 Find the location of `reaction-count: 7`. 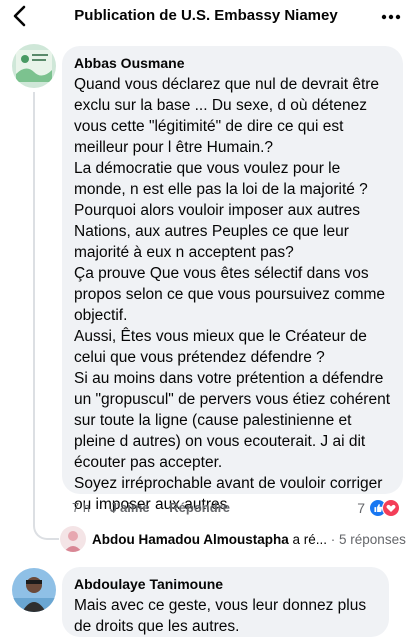

reaction-count: 7 is located at coordinates (361, 508).